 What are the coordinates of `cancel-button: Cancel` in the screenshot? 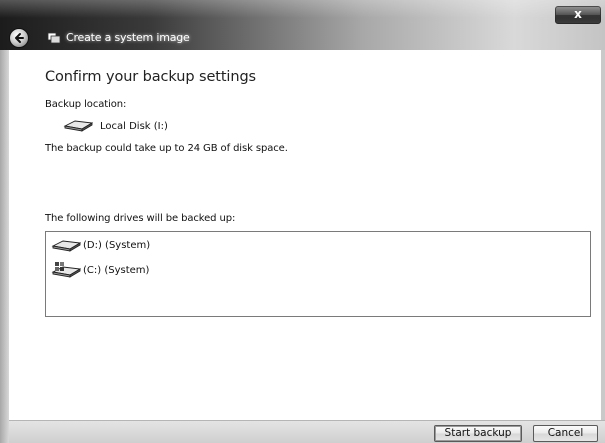 It's located at (565, 433).